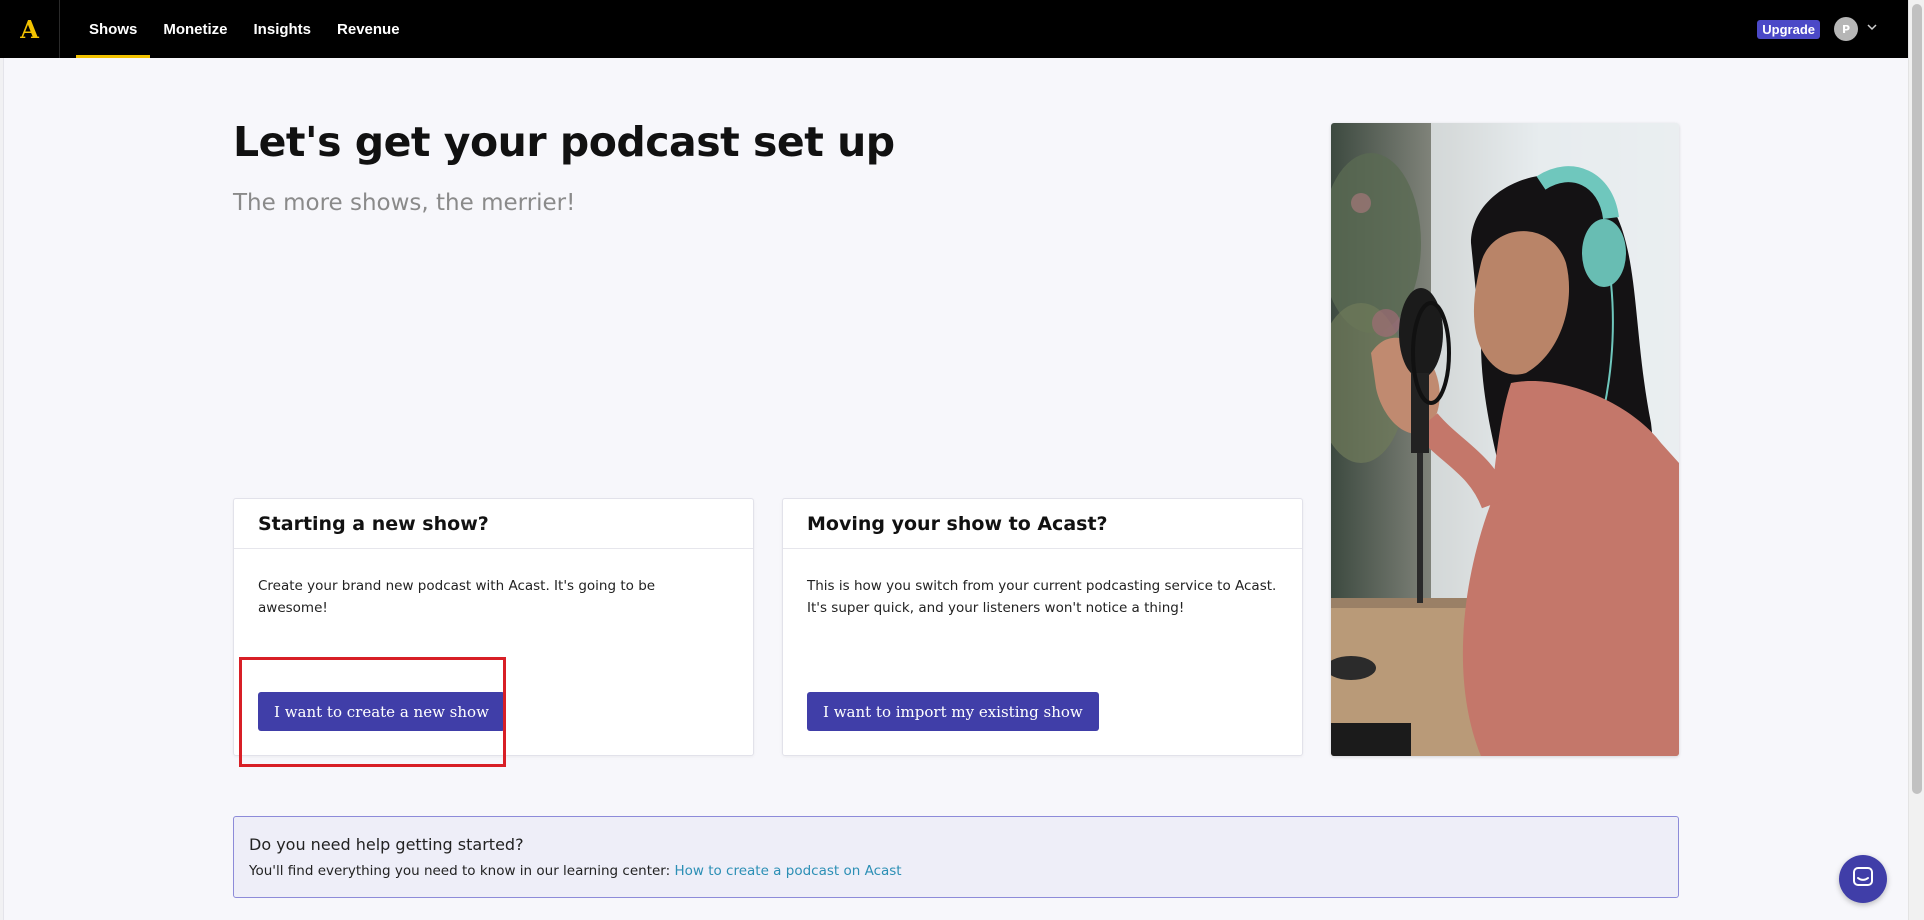 The width and height of the screenshot is (1924, 920). Describe the element at coordinates (283, 29) in the screenshot. I see `nav-item-insights: Insights` at that location.